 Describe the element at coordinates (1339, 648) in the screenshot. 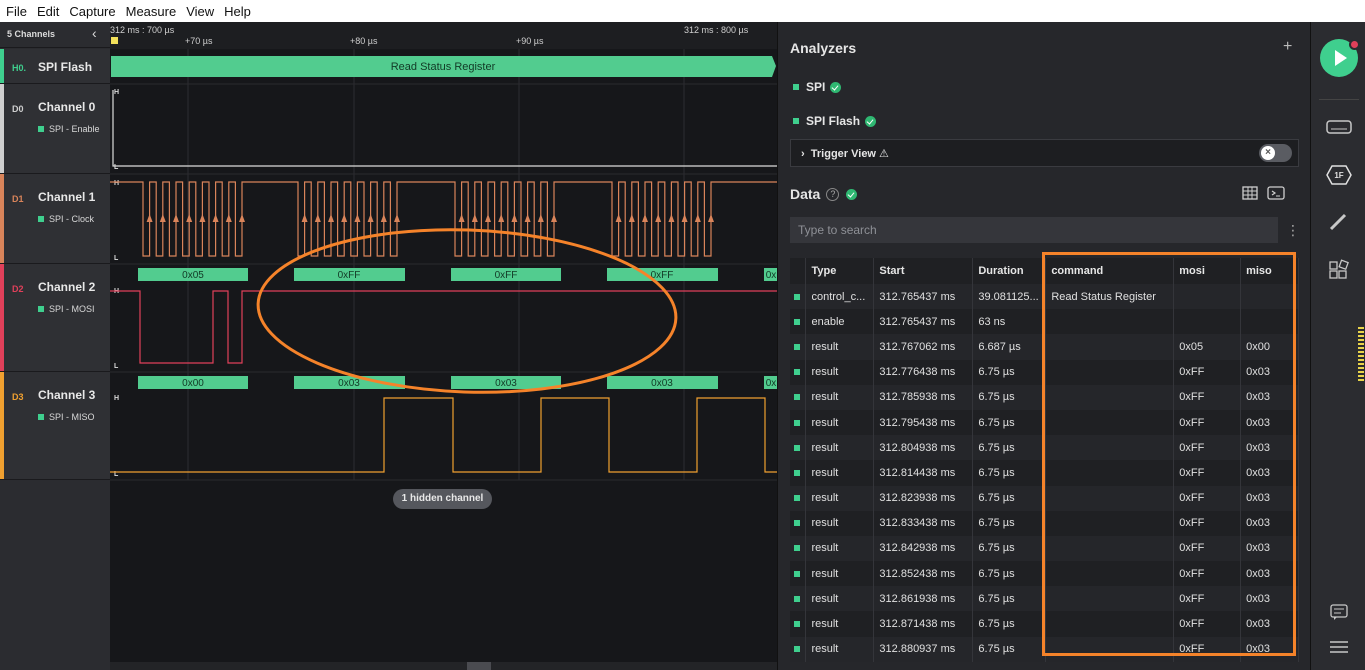

I see `menu-icon` at that location.